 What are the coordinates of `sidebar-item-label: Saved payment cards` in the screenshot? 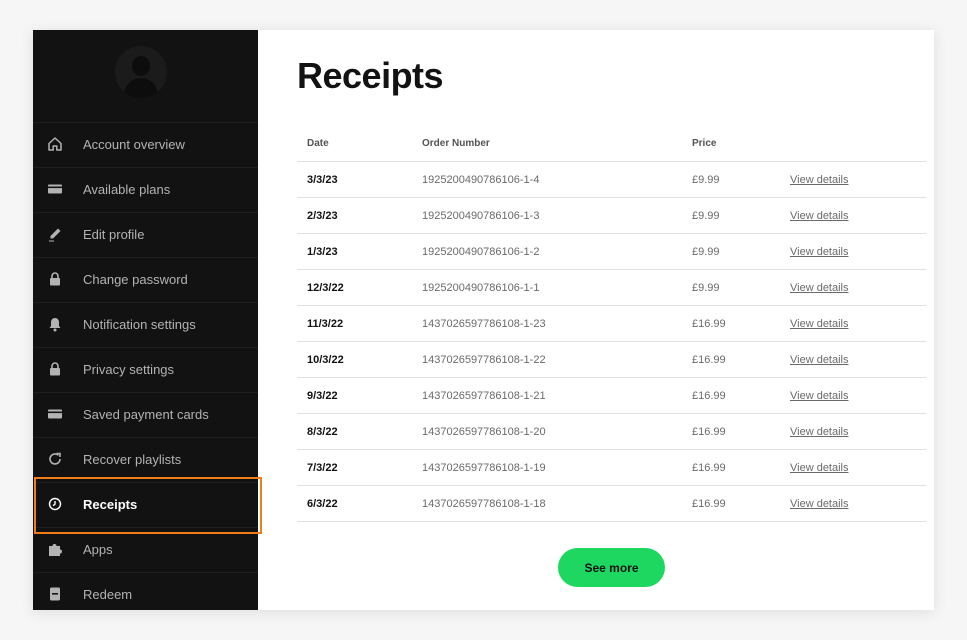 It's located at (146, 414).